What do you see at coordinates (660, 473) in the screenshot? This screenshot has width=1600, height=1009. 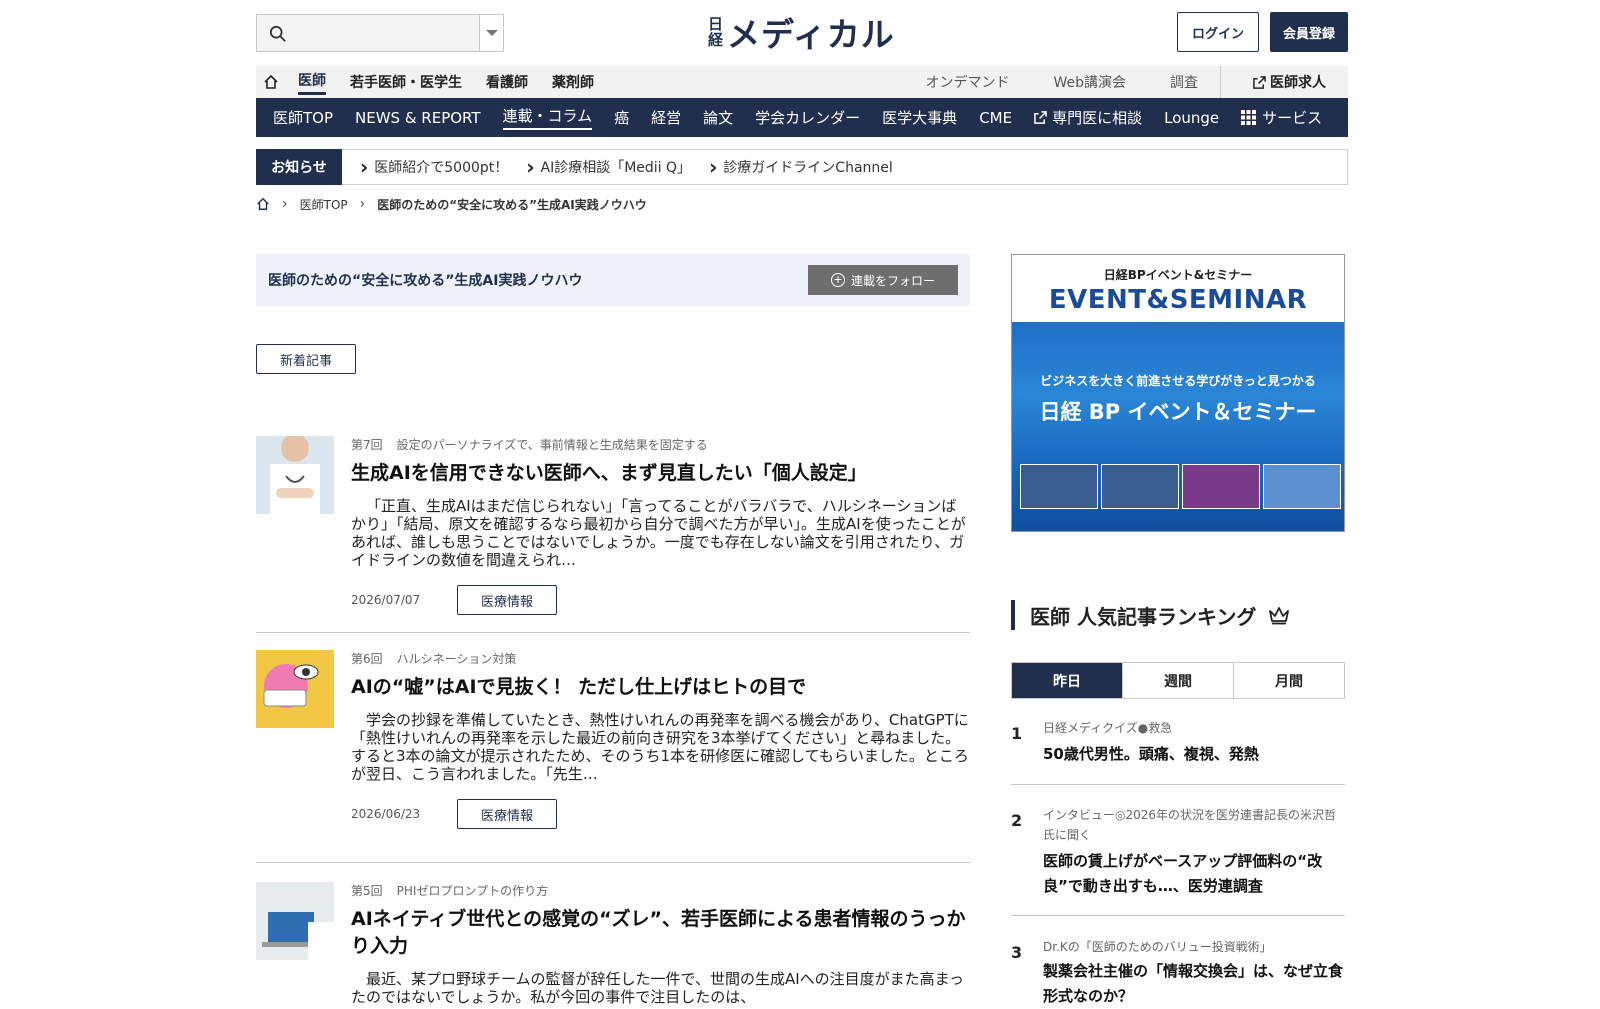 I see `article-title: 生成AIを信用できない医師へ、まず見直したい「個人設定」` at bounding box center [660, 473].